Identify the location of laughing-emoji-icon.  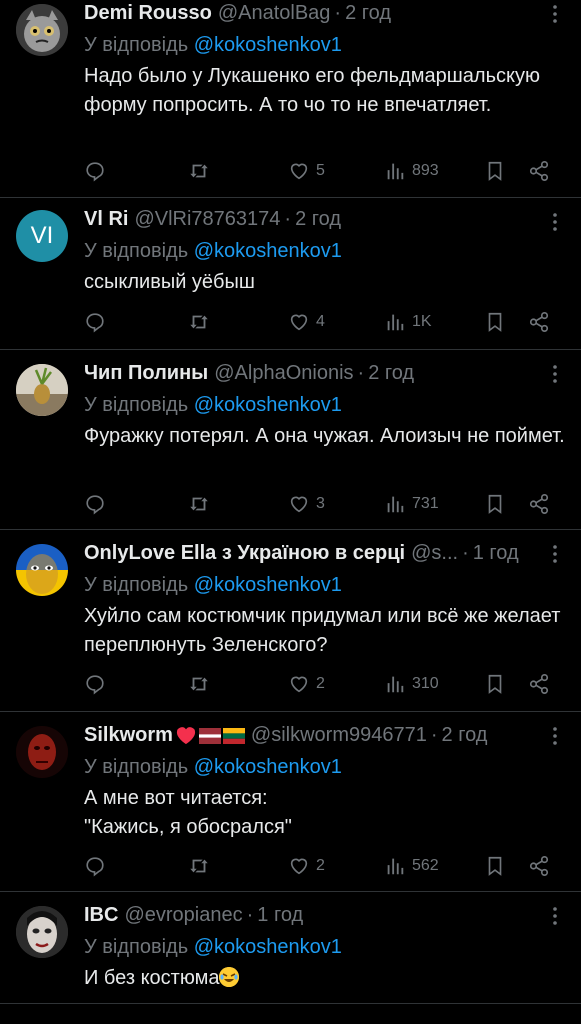
(229, 977).